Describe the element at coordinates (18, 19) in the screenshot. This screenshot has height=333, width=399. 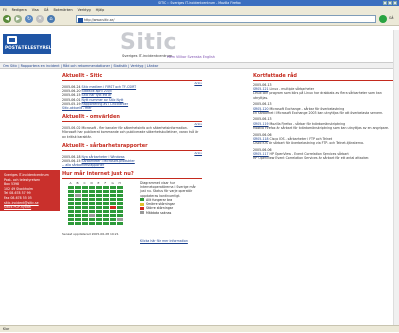
I see `forward-icon: ▶` at that location.